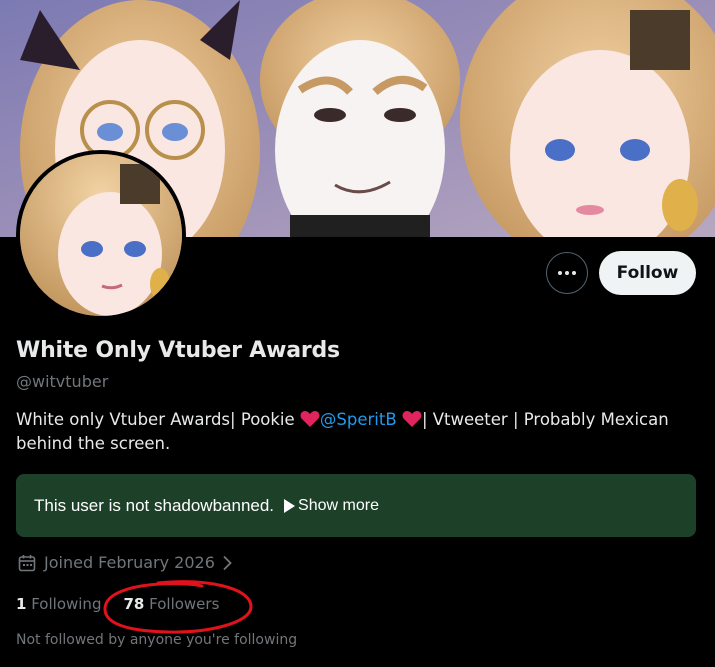  I want to click on username-handle: @witvtuber, so click(62, 381).